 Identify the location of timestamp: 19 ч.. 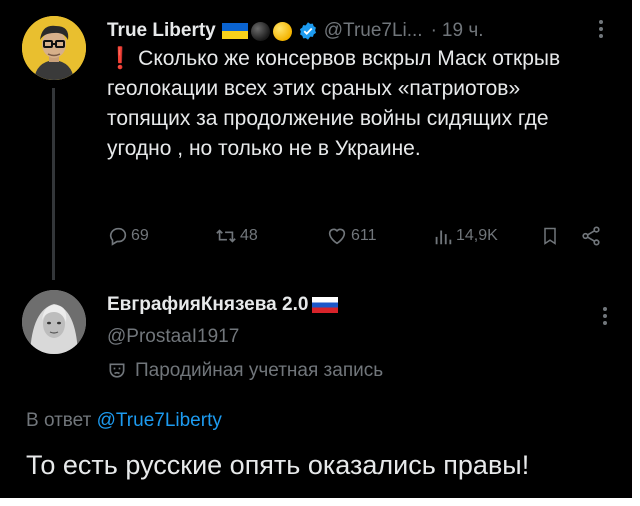
(463, 31).